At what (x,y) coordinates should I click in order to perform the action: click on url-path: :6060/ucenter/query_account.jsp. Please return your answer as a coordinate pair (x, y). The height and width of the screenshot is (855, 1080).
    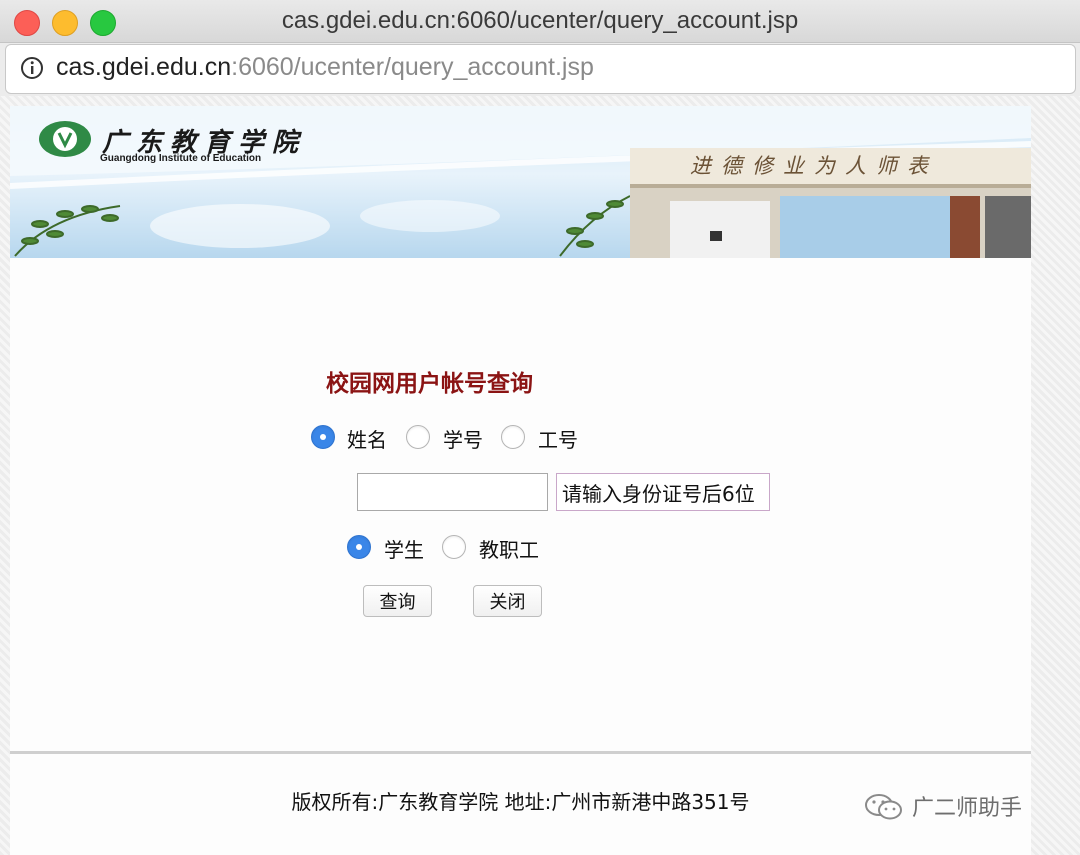
    Looking at the image, I should click on (412, 67).